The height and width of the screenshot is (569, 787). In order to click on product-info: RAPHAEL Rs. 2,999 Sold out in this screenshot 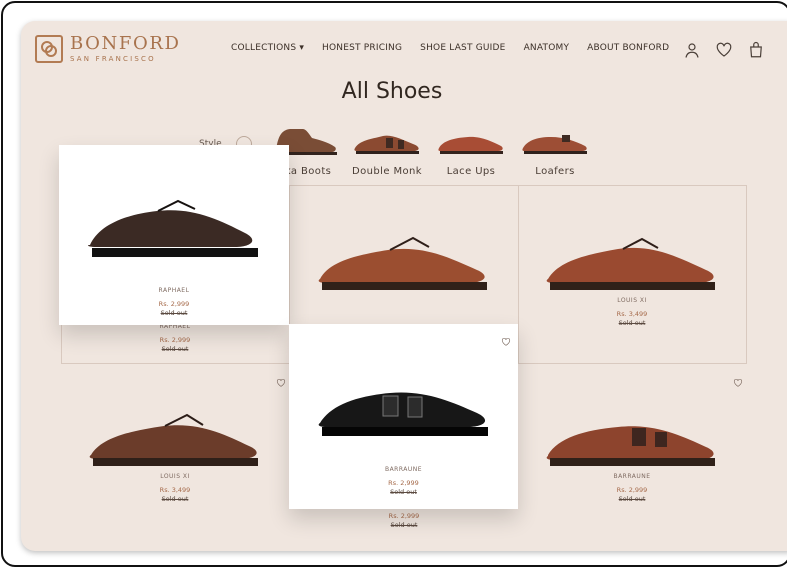, I will do `click(174, 302)`.